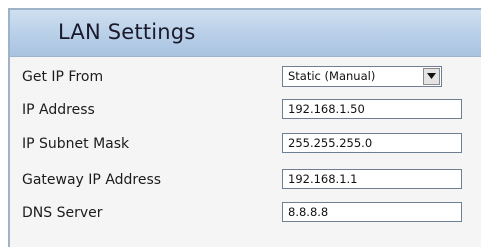 This screenshot has width=481, height=247. Describe the element at coordinates (245, 113) in the screenshot. I see `row-ip-address: IP Address` at that location.